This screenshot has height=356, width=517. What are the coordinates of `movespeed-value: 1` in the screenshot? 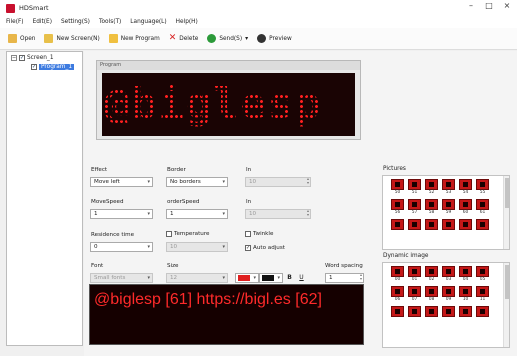 It's located at (96, 214).